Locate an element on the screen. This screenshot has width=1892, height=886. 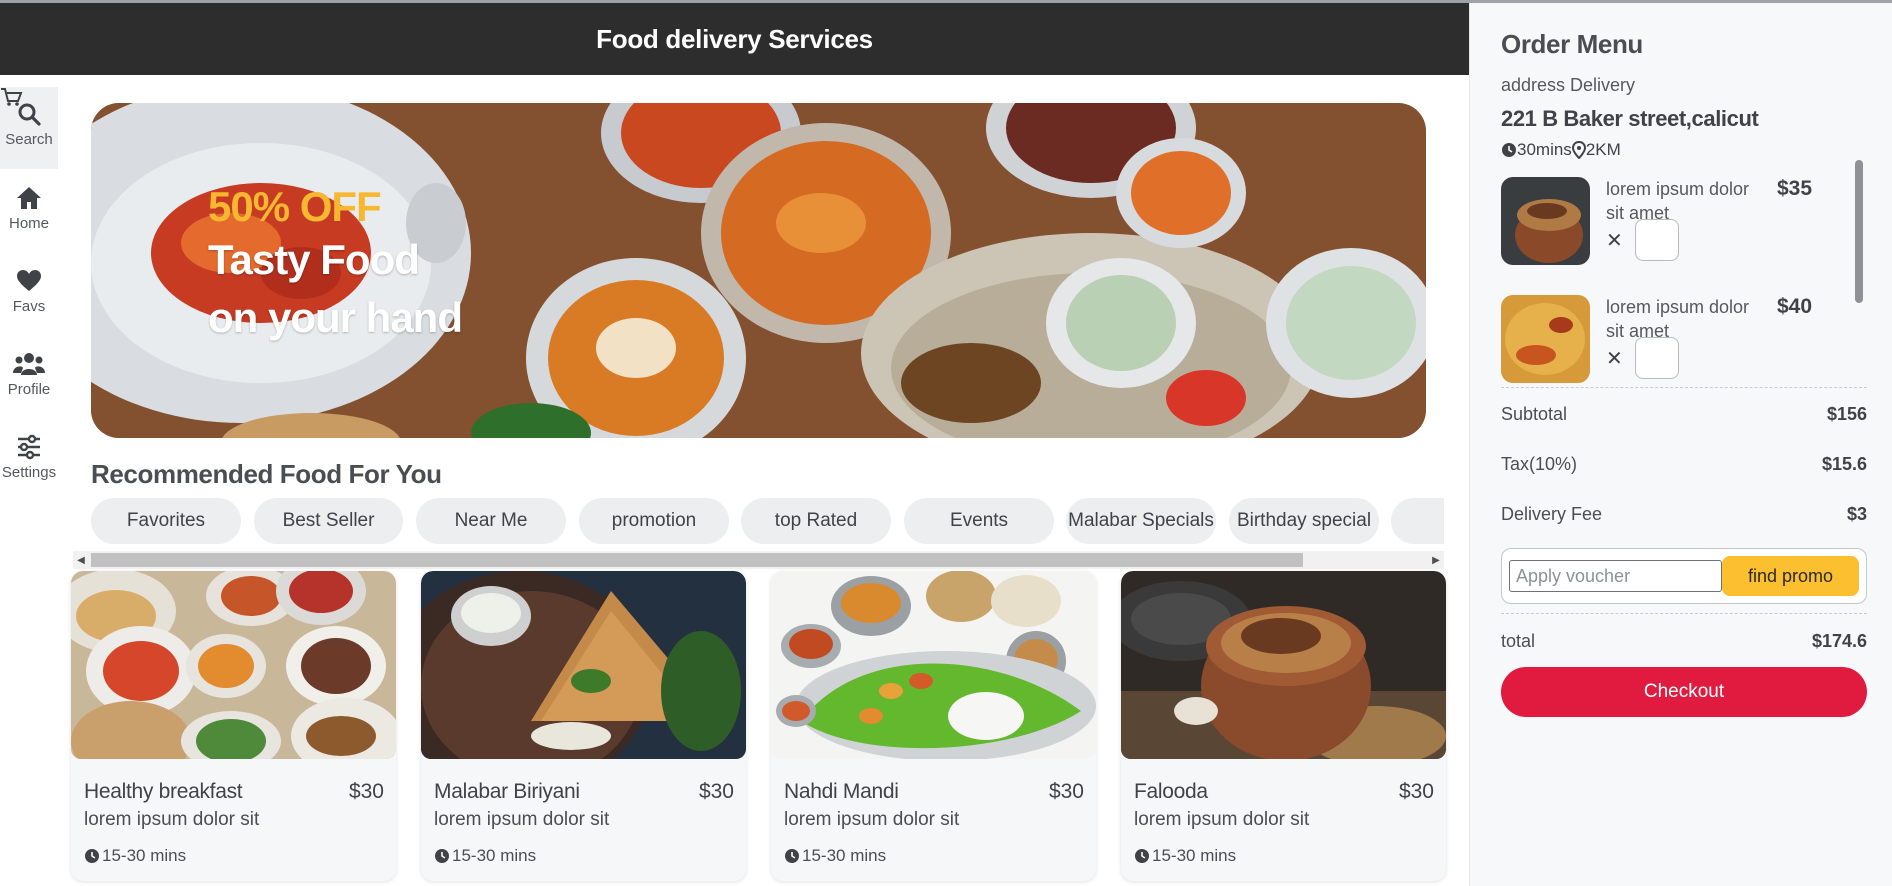
subtotal-value: $156 is located at coordinates (1846, 414).